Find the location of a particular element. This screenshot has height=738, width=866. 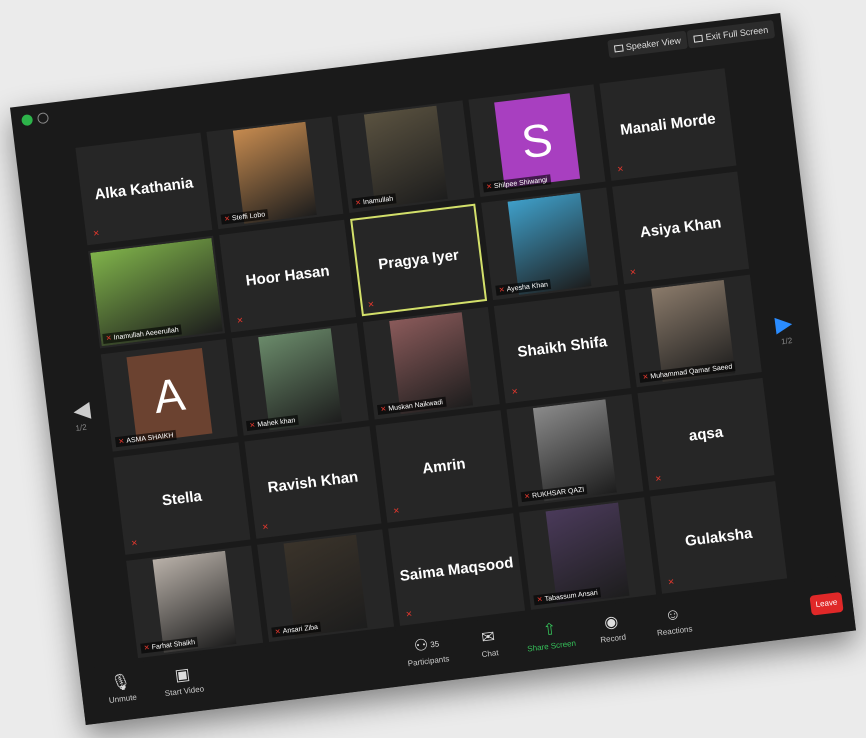

participant-tile: ✕Ayesha Khan is located at coordinates (550, 244).